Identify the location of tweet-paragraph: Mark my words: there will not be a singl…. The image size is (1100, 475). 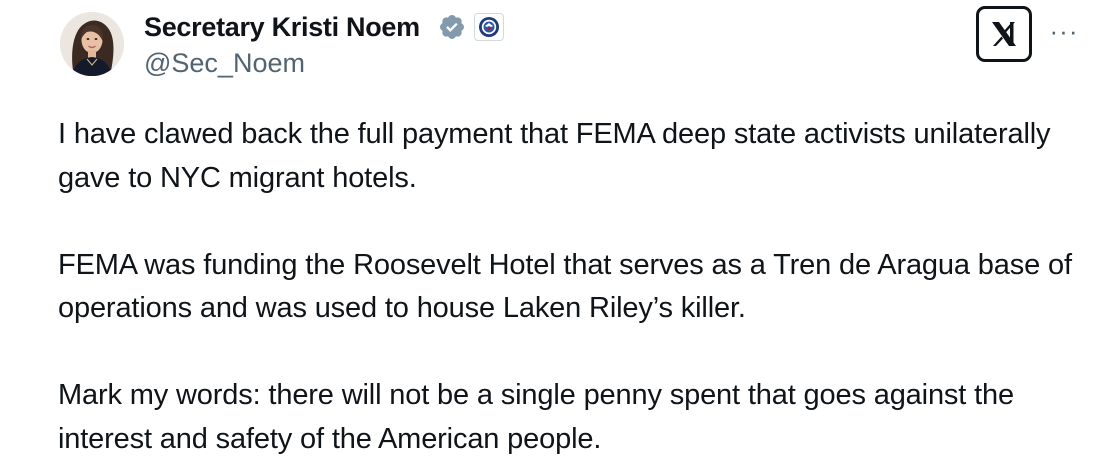
(536, 417).